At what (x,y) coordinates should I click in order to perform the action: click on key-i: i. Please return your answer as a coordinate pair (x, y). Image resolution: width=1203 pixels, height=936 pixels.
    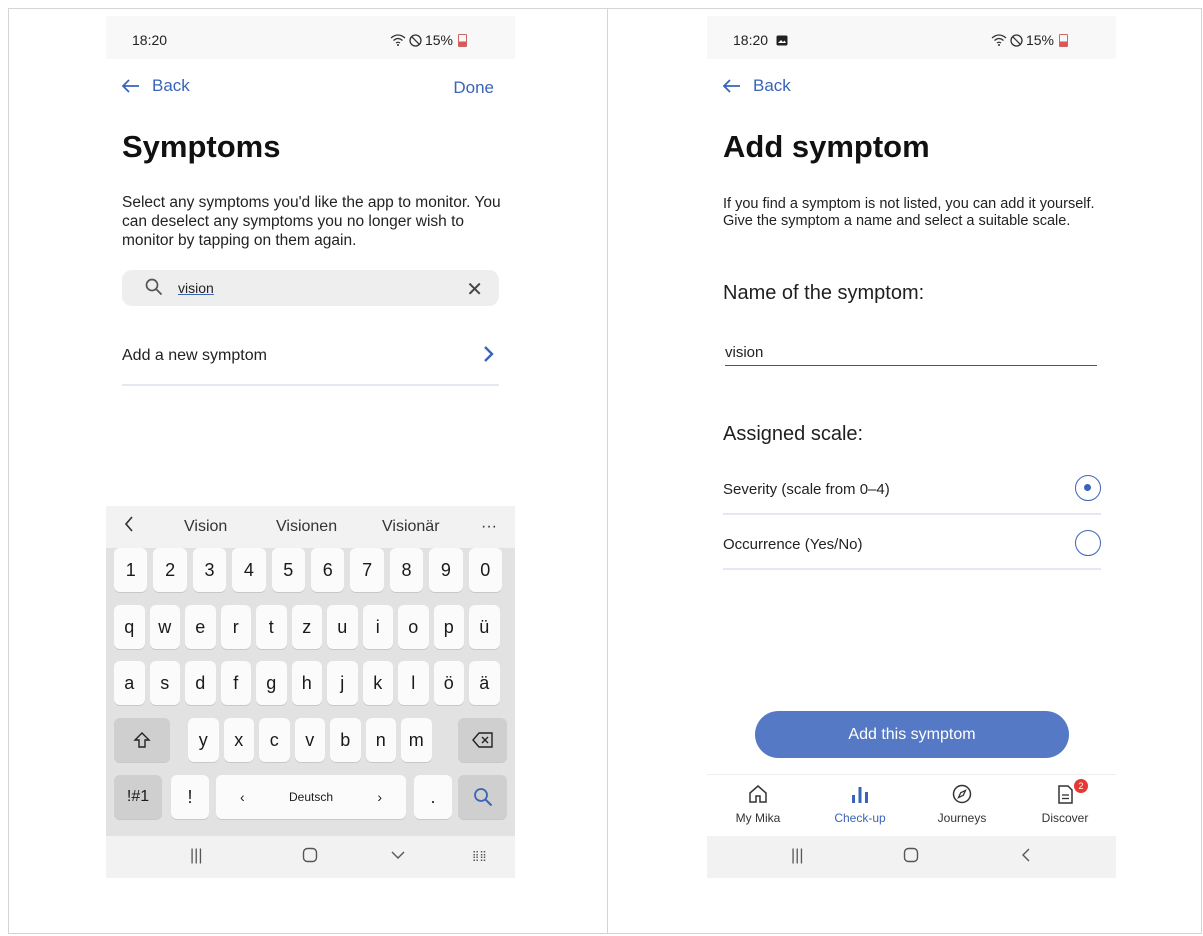
    Looking at the image, I should click on (377, 627).